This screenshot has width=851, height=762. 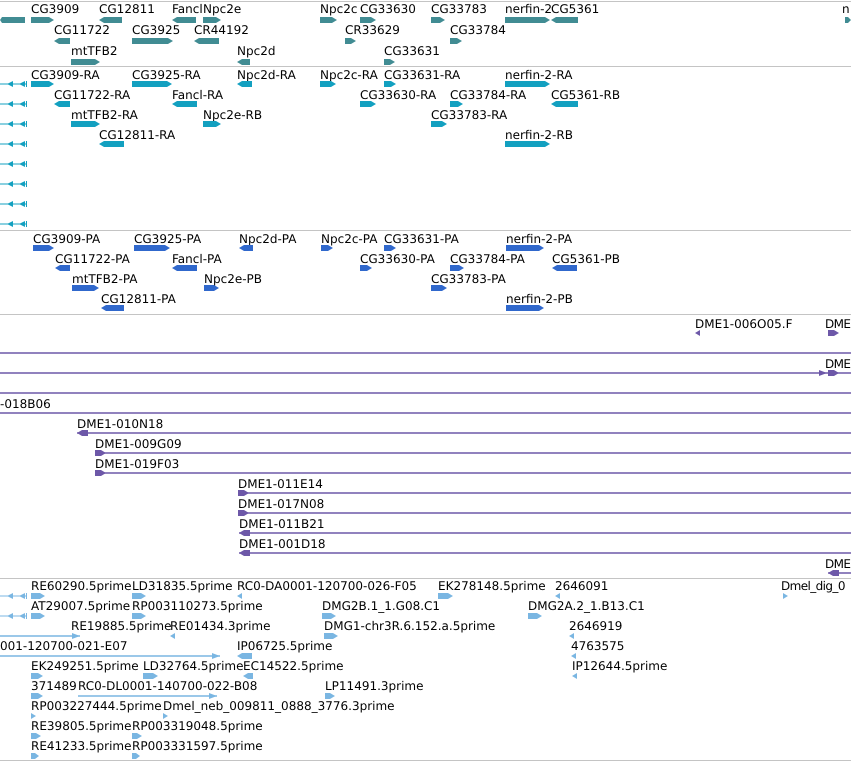 What do you see at coordinates (55, 9) in the screenshot?
I see `feature-label: CG3909` at bounding box center [55, 9].